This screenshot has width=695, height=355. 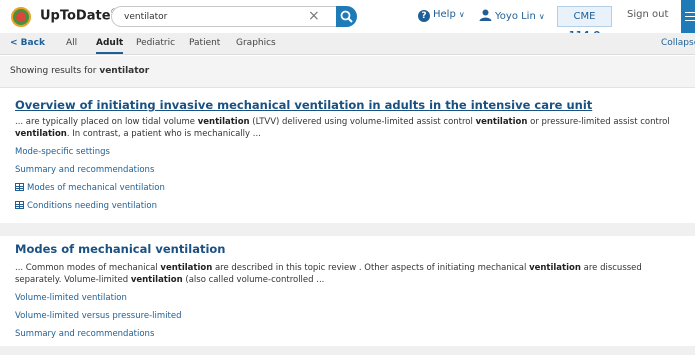 What do you see at coordinates (71, 298) in the screenshot?
I see `result-section-link: Volume-limited ventilation` at bounding box center [71, 298].